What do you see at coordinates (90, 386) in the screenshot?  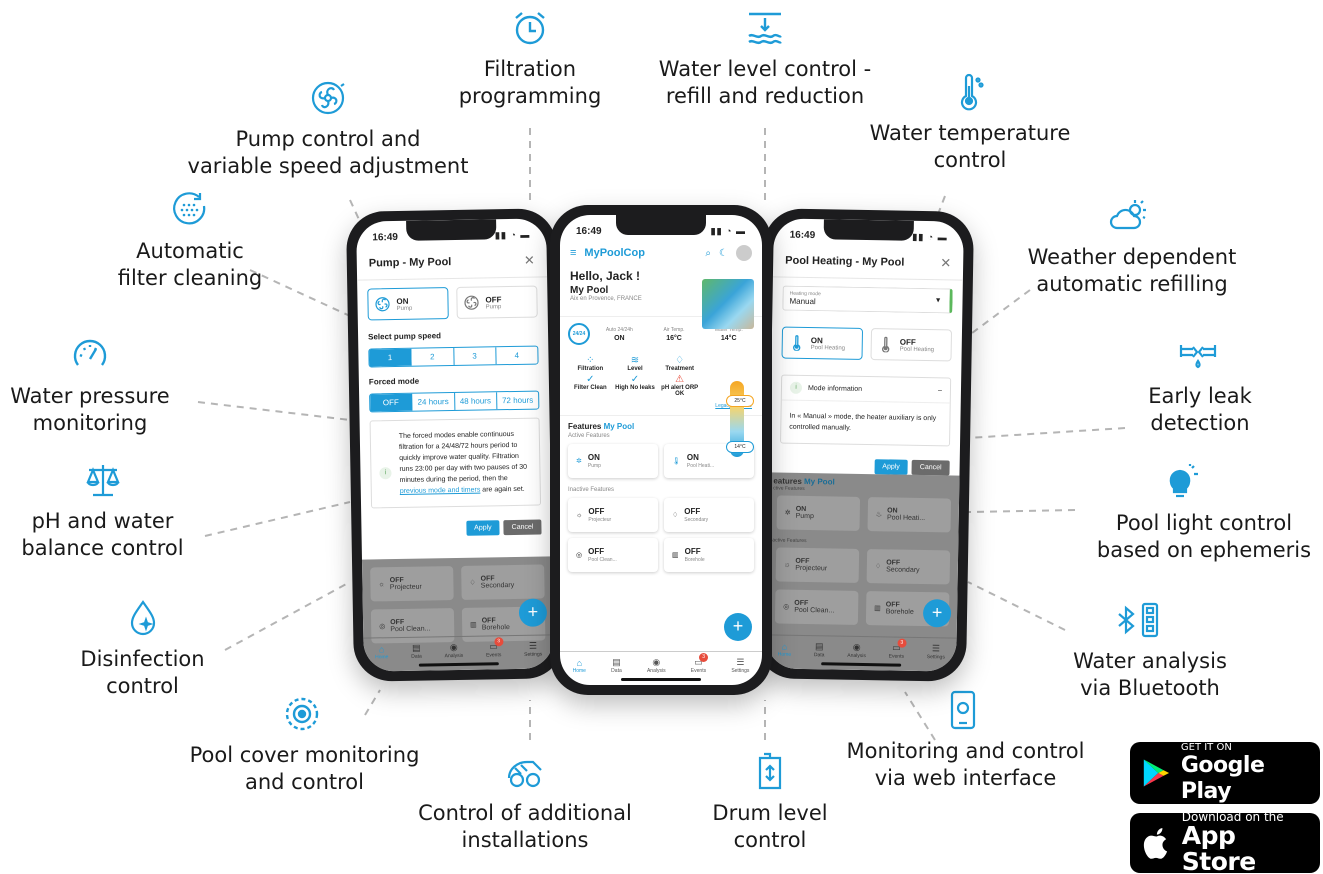 I see `feature-pressure: Water pressure monitoring` at bounding box center [90, 386].